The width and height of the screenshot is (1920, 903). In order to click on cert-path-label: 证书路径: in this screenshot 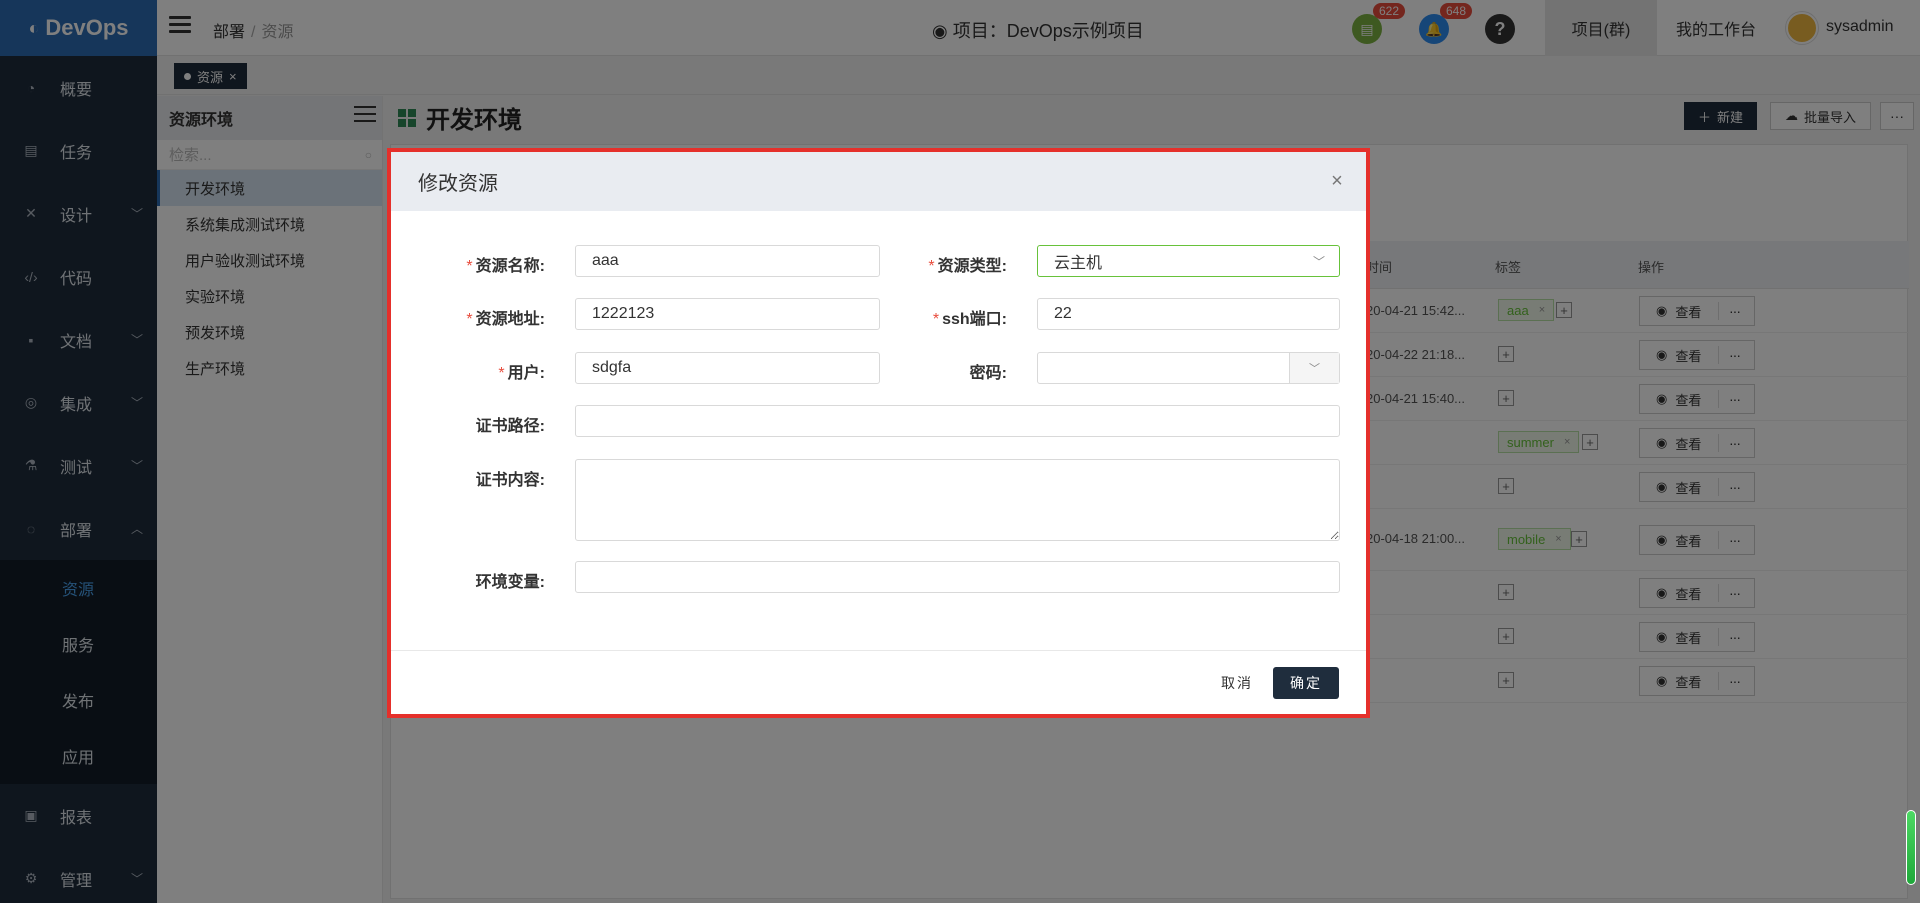, I will do `click(510, 426)`.